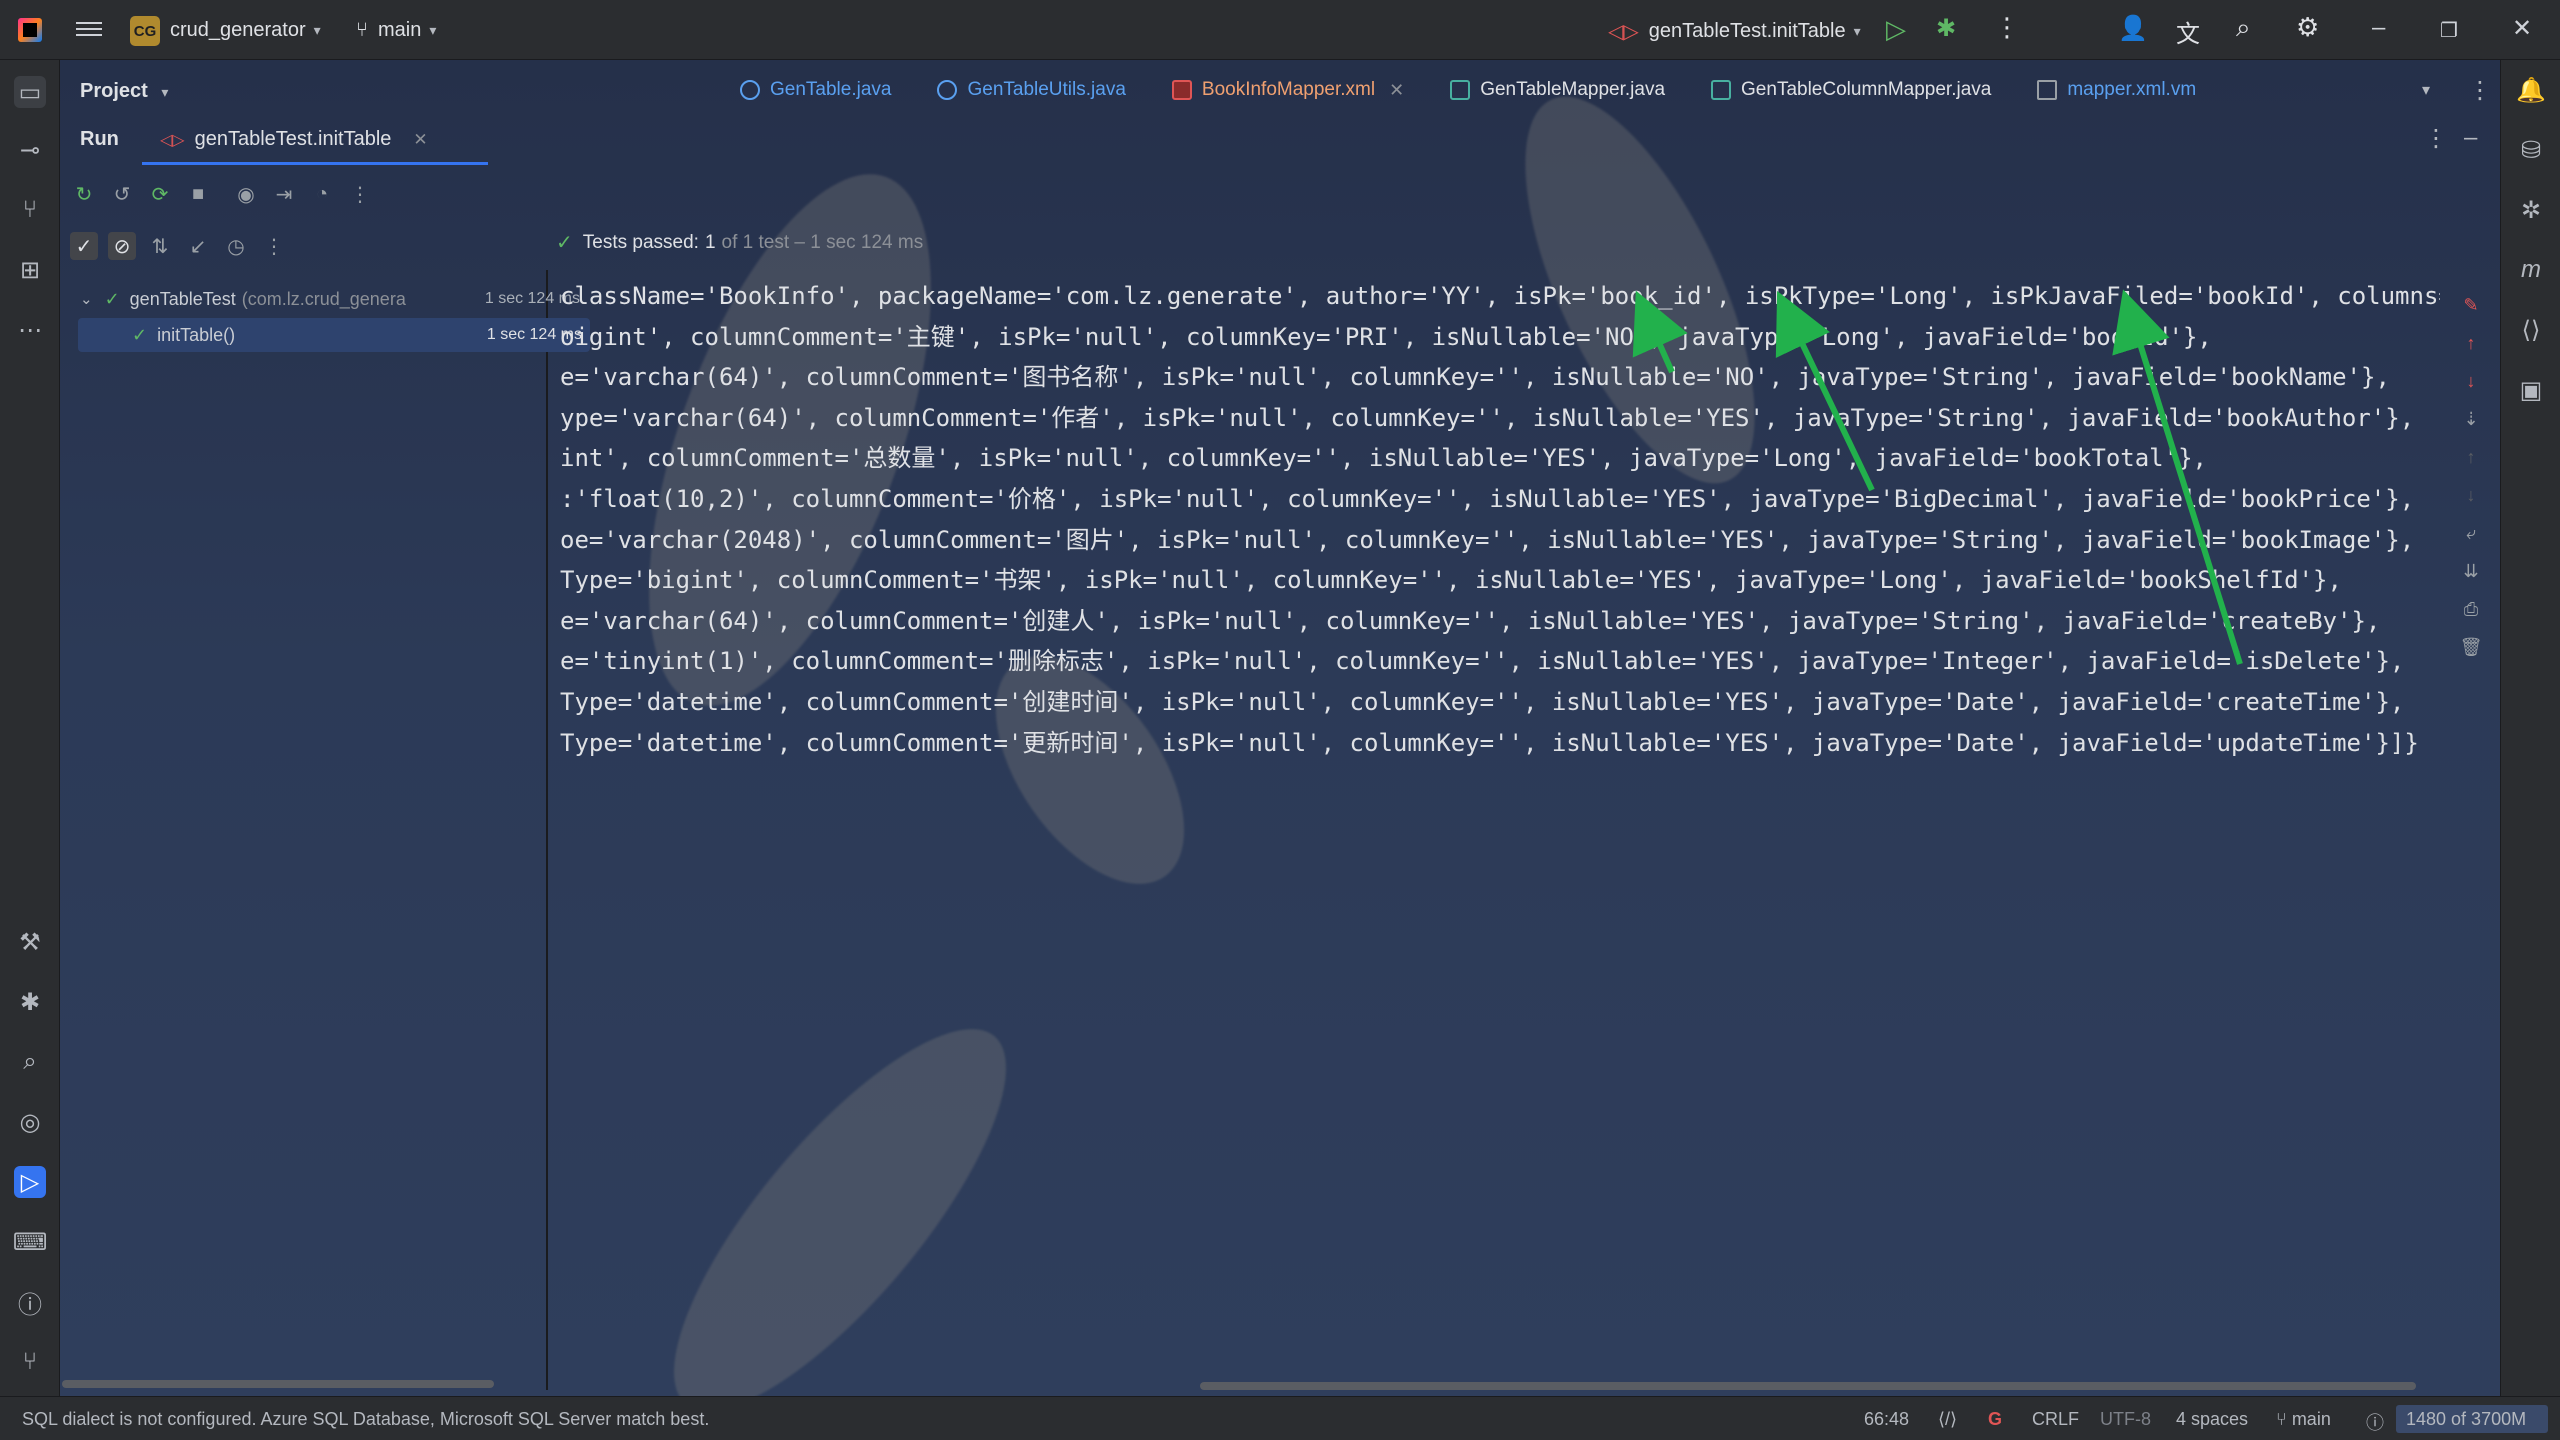 This screenshot has height=1440, width=2560. Describe the element at coordinates (284, 194) in the screenshot. I see `export-icon: ⇥` at that location.